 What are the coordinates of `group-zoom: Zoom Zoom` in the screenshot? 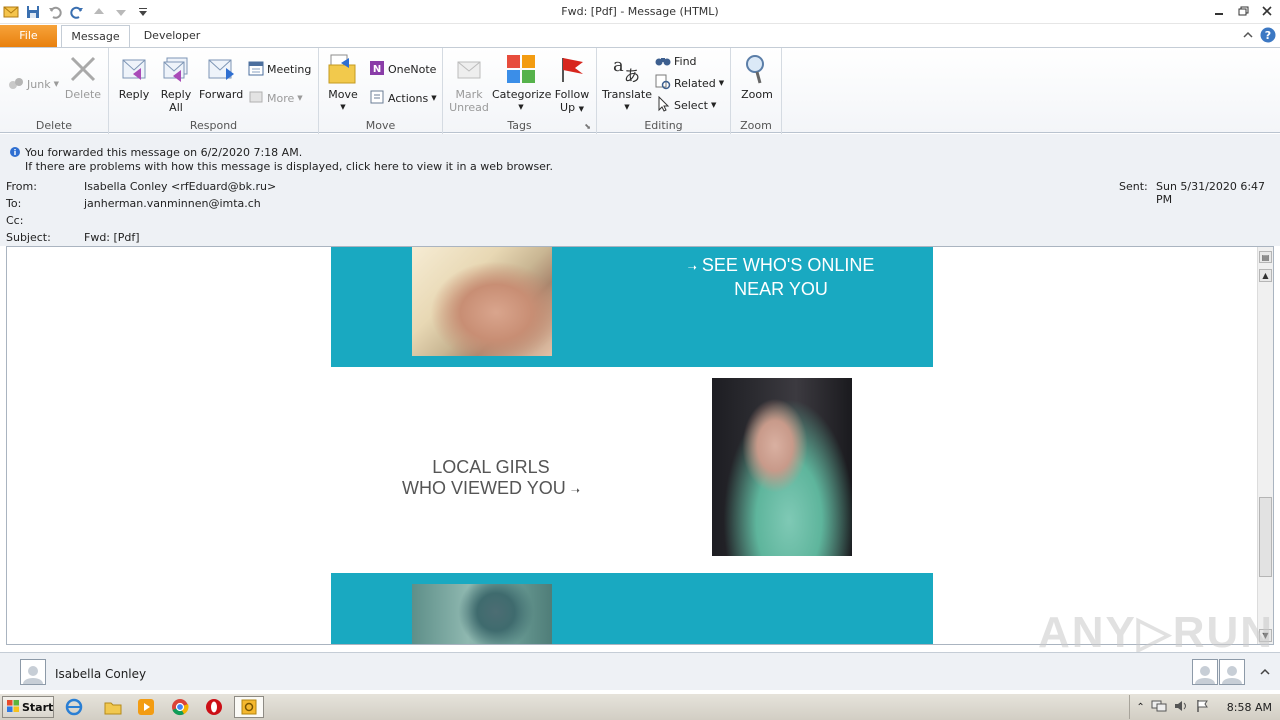 It's located at (756, 91).